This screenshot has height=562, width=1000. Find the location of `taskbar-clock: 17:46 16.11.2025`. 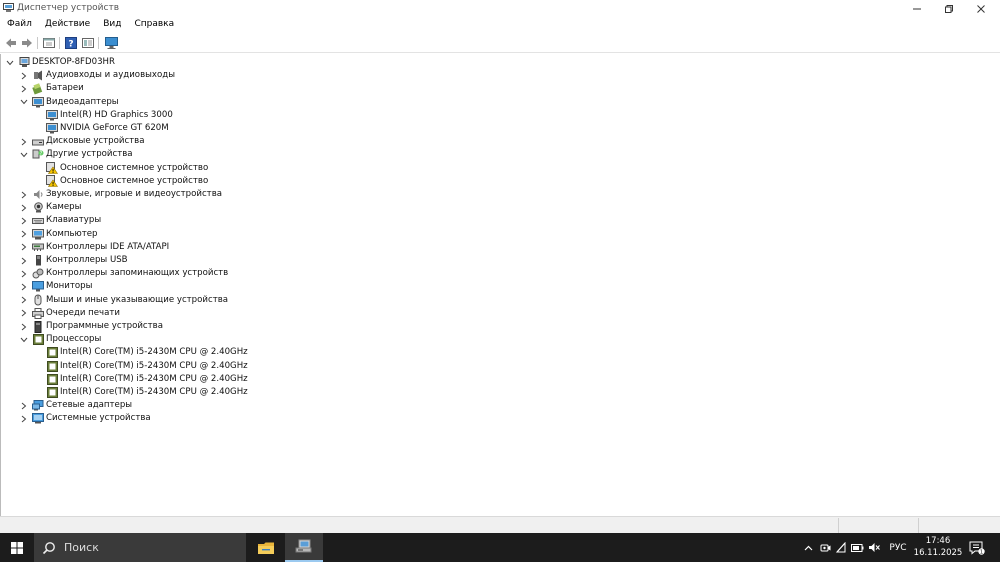

taskbar-clock: 17:46 16.11.2025 is located at coordinates (938, 547).